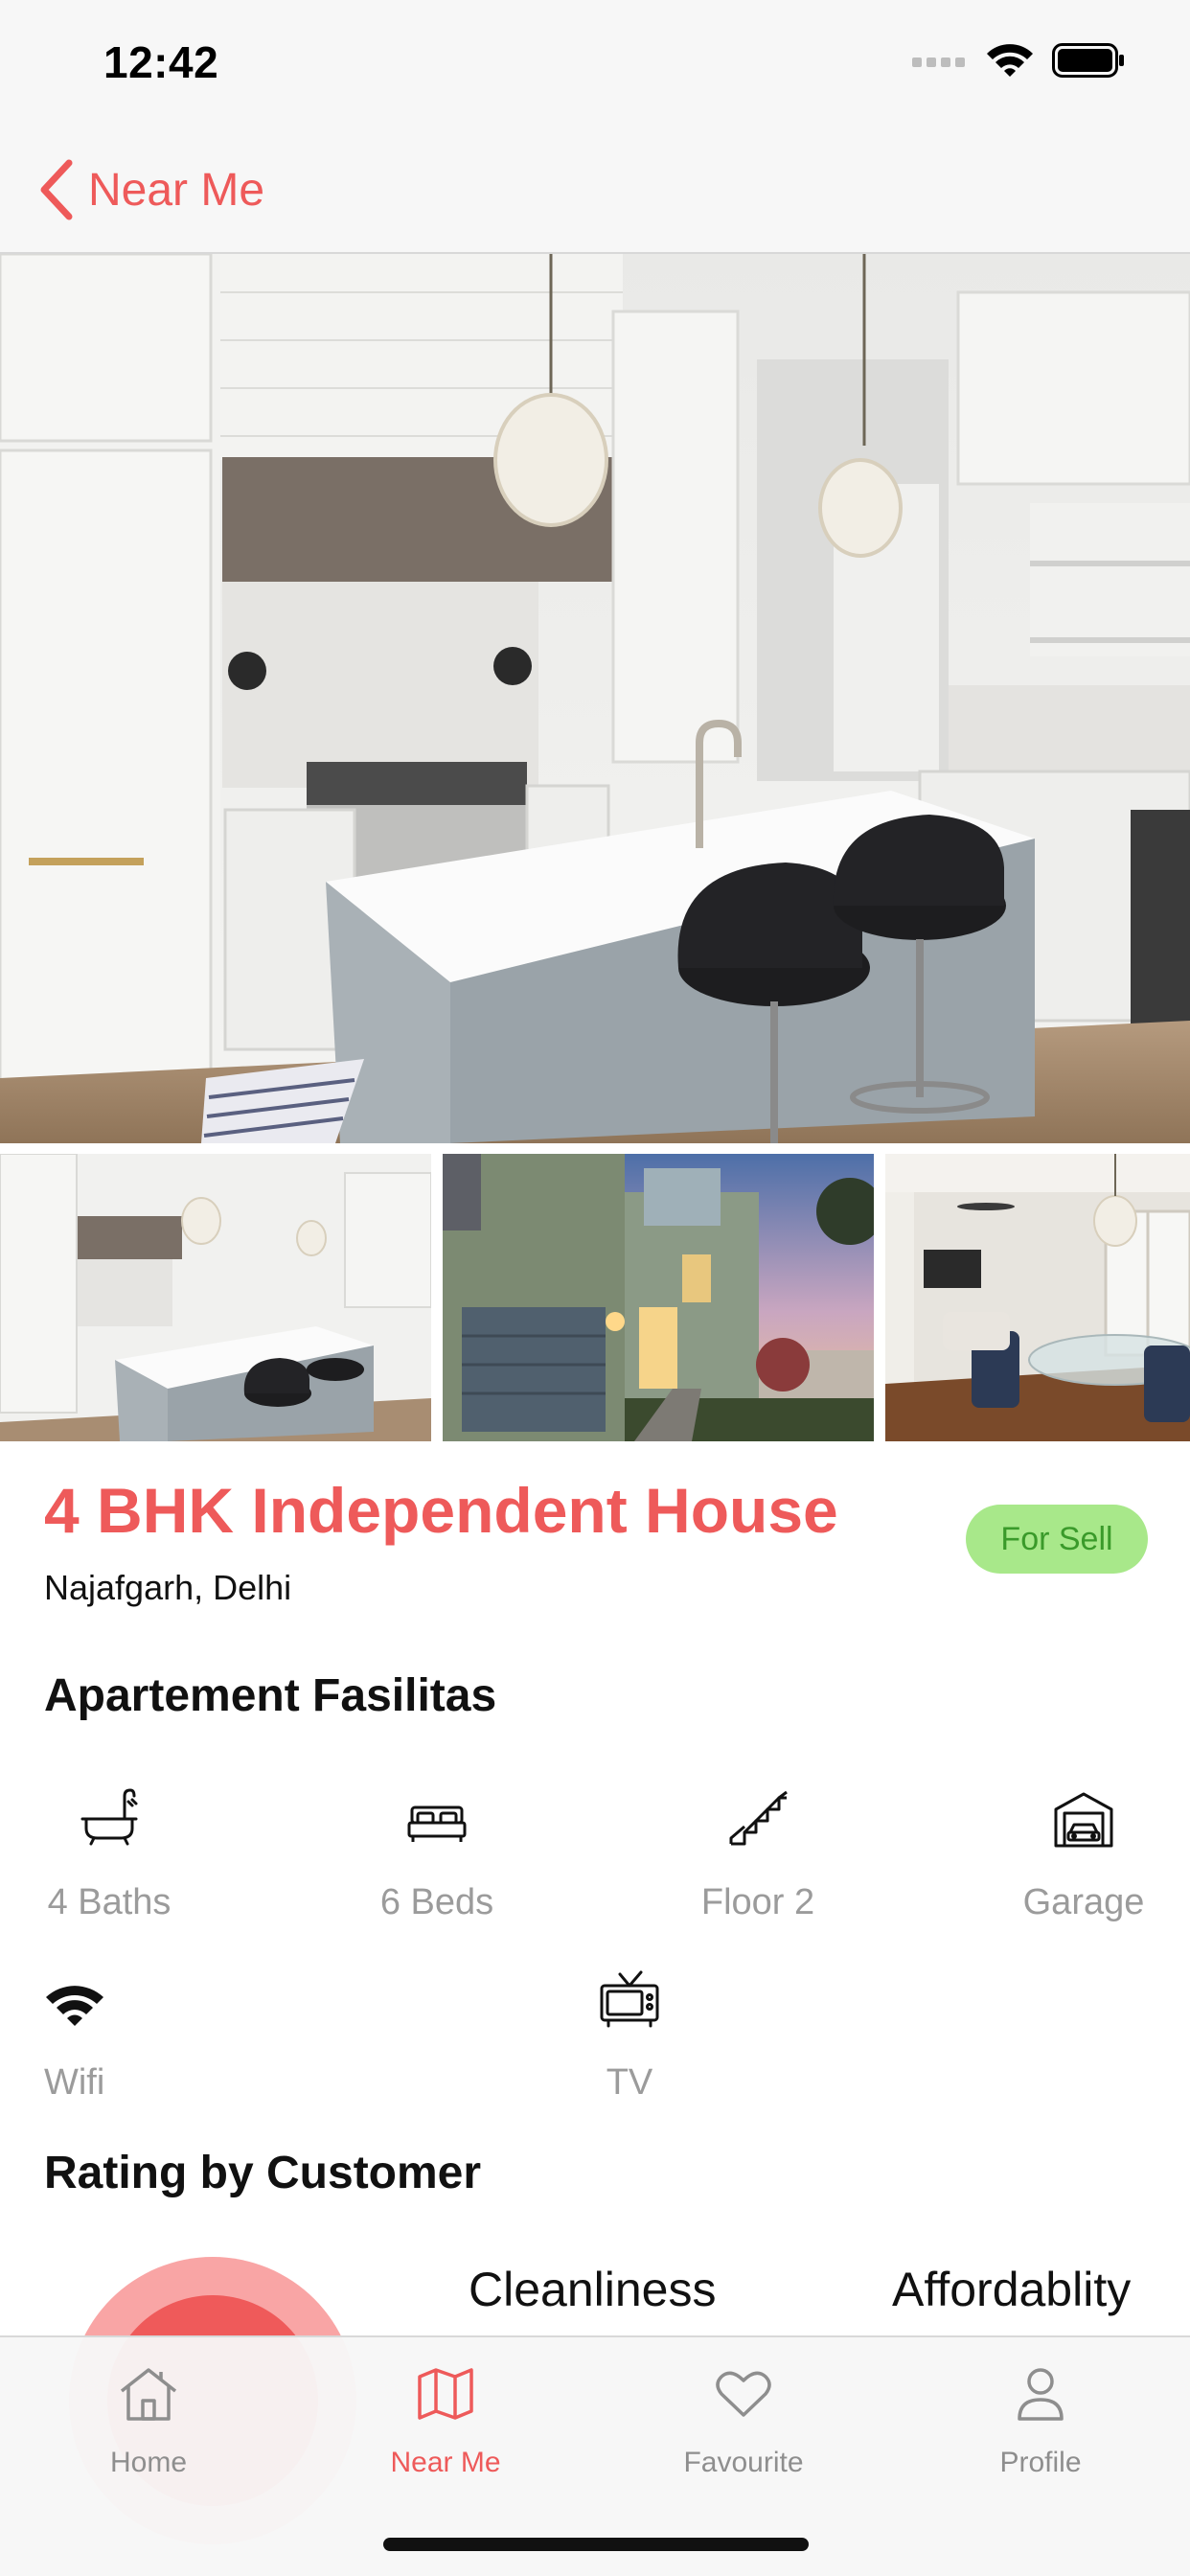 The height and width of the screenshot is (2576, 1190). What do you see at coordinates (437, 1852) in the screenshot?
I see `facility-beds: 6 Beds` at bounding box center [437, 1852].